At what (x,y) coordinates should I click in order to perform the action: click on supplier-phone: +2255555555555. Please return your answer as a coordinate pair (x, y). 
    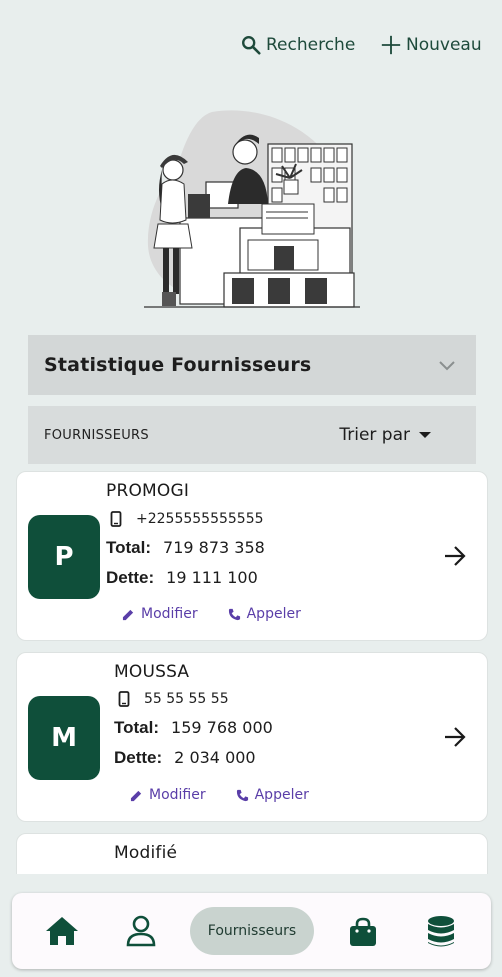
    Looking at the image, I should click on (187, 519).